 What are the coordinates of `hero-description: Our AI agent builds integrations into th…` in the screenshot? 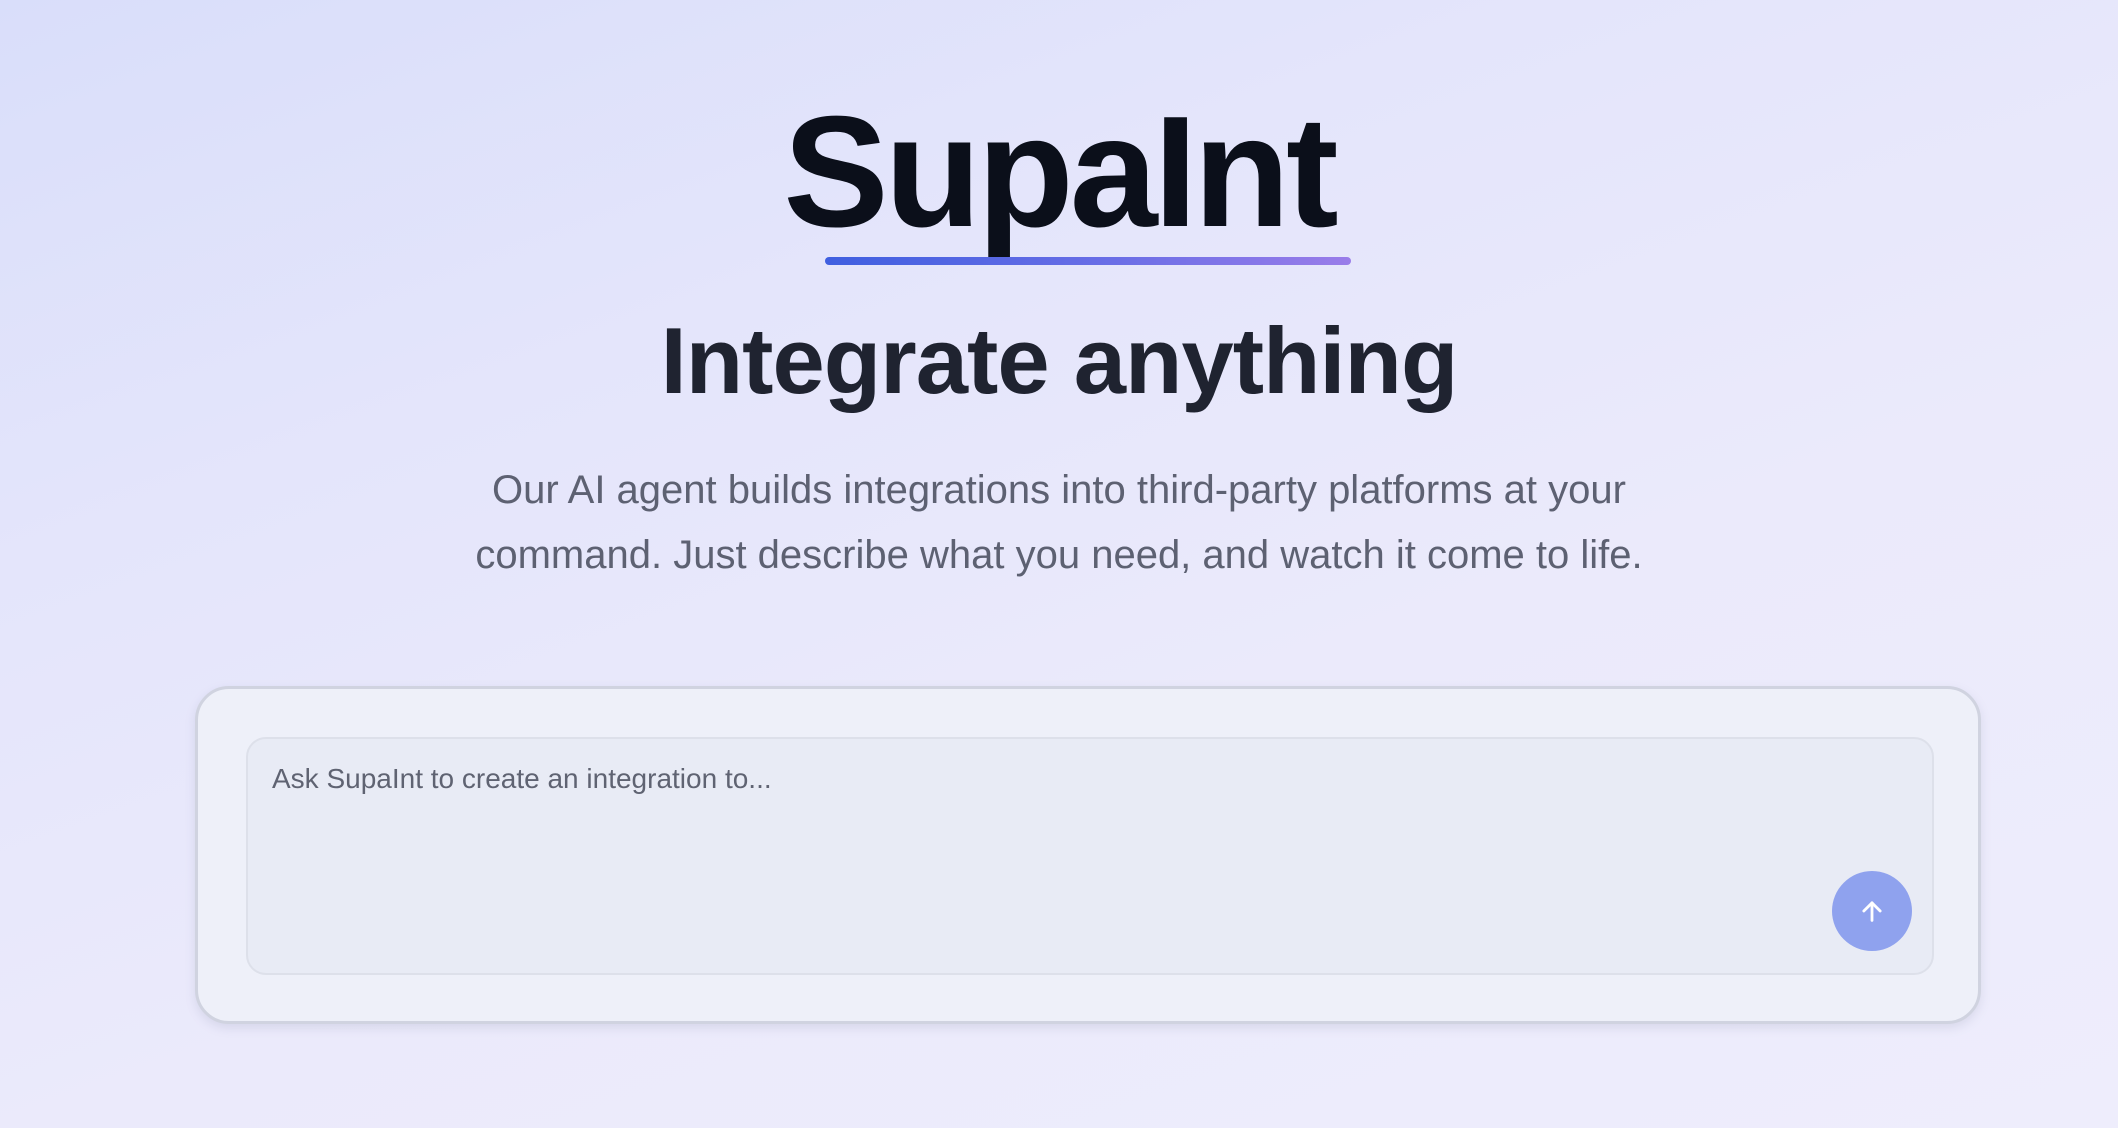 It's located at (1059, 522).